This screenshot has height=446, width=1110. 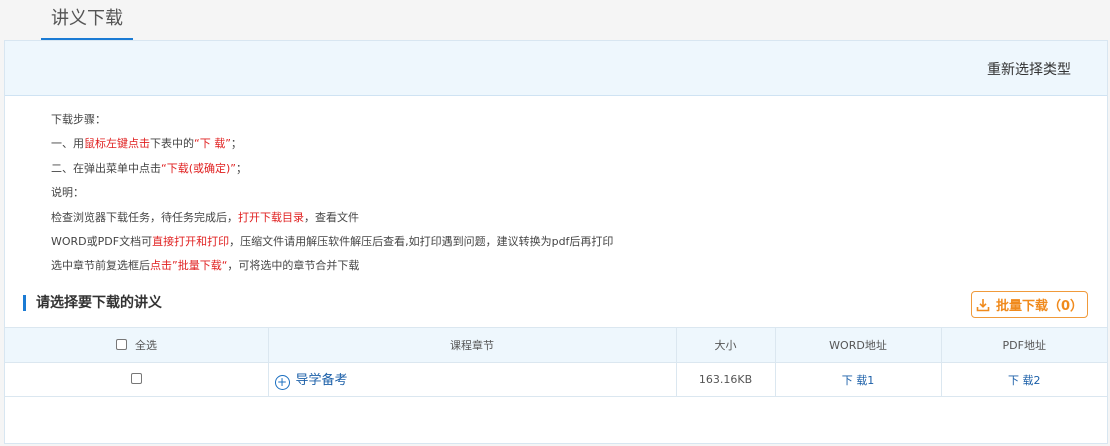 I want to click on table-row: + 导学备考 163.16KB 下 载1 下 载2, so click(x=556, y=379).